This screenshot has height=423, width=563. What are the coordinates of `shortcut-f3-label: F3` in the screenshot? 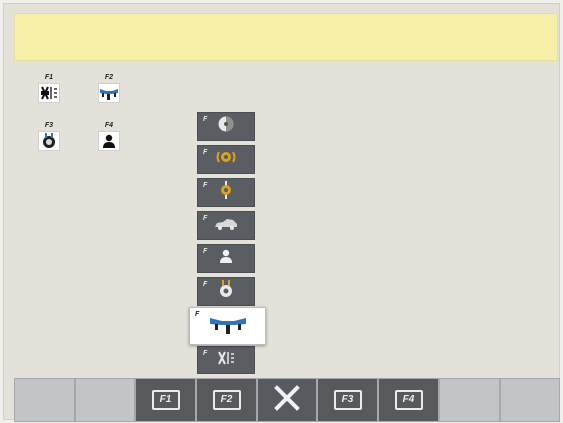 It's located at (49, 125).